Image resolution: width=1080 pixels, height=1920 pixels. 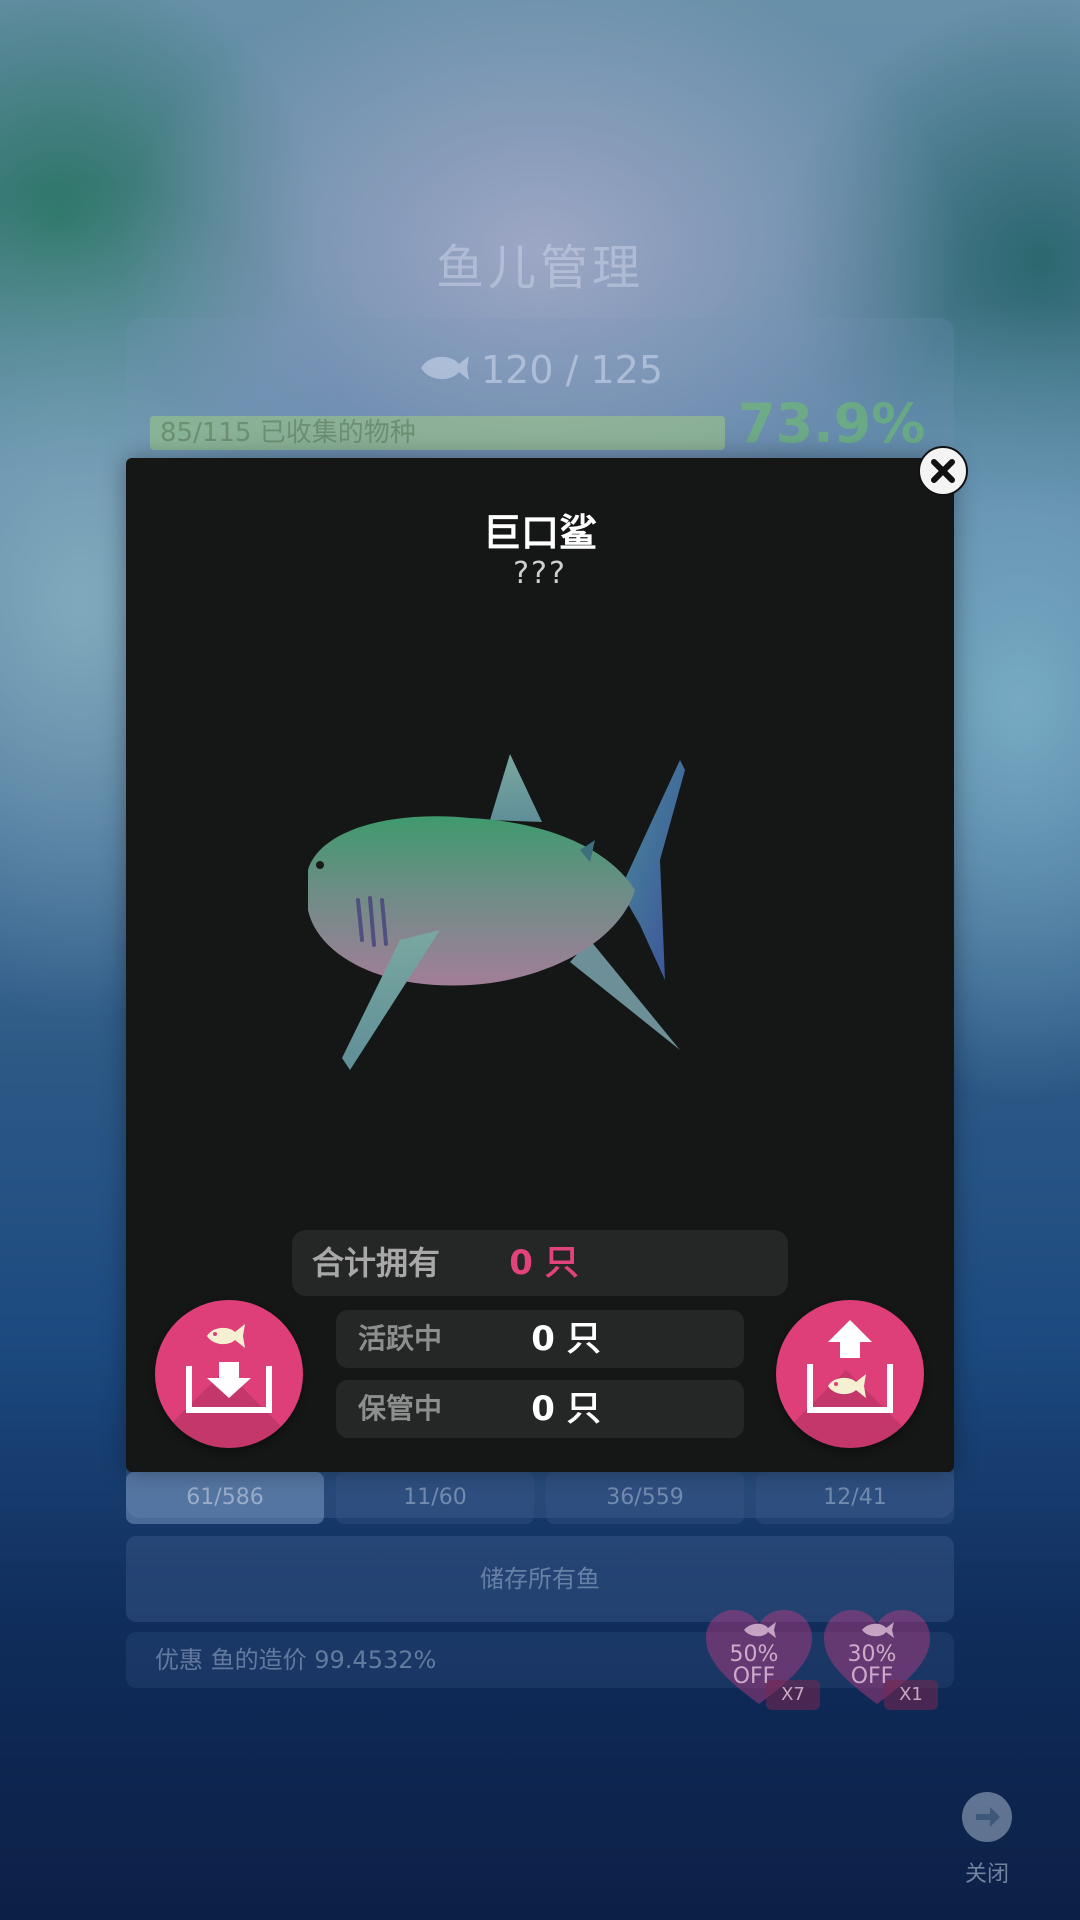 I want to click on arrow-right-icon, so click(x=988, y=1817).